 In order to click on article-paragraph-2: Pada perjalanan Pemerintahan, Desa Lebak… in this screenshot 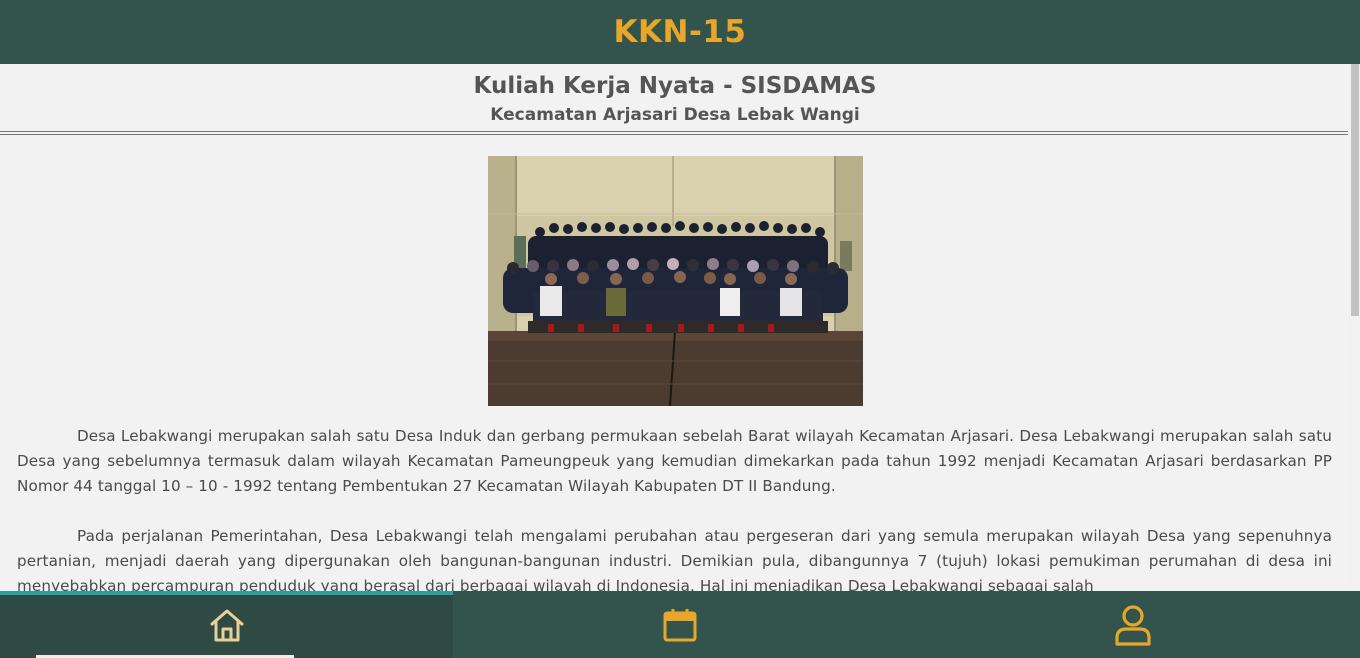, I will do `click(674, 559)`.